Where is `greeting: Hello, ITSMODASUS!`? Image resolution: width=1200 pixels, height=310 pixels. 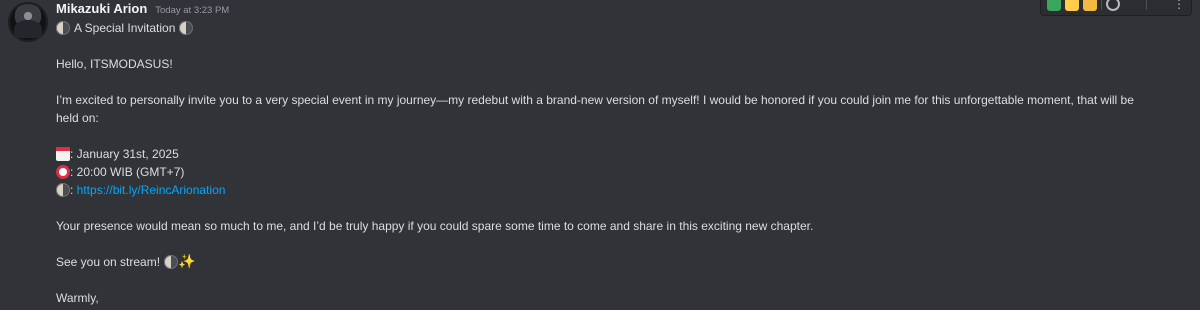 greeting: Hello, ITSMODASUS! is located at coordinates (114, 64).